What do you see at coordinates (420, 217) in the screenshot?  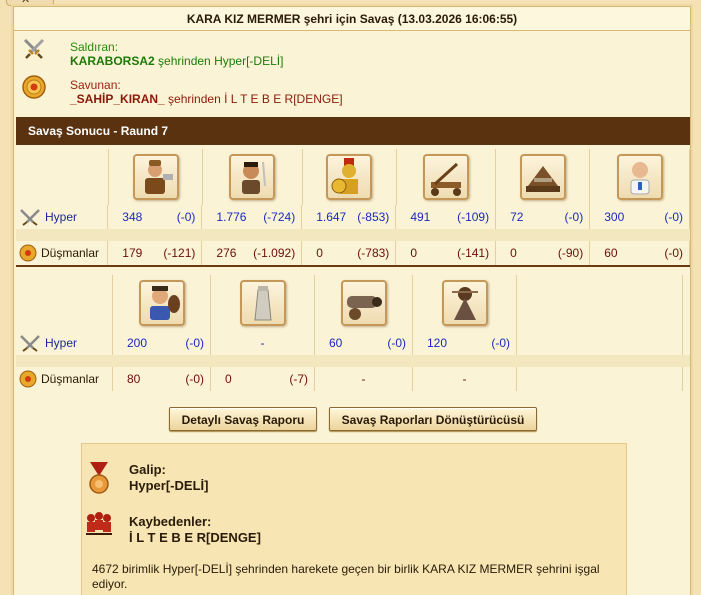 I see `unit-count: 491` at bounding box center [420, 217].